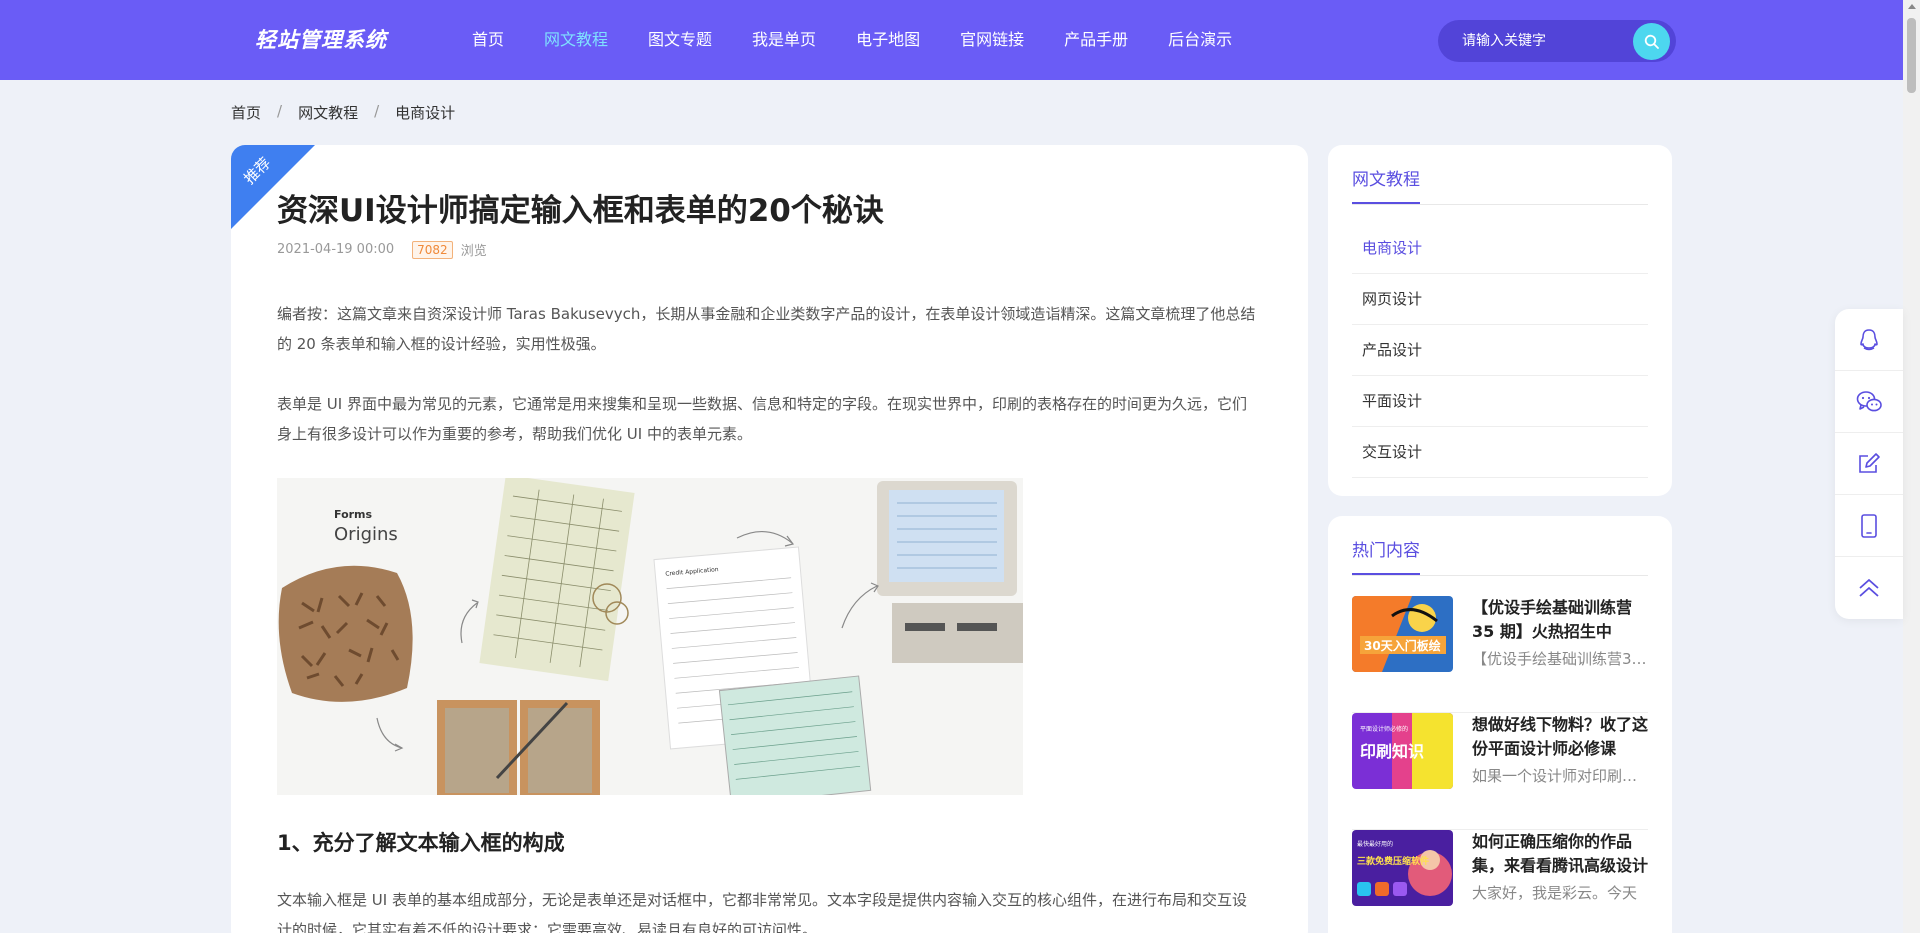  What do you see at coordinates (1500, 401) in the screenshot?
I see `category-item-graphic: 平面设计` at bounding box center [1500, 401].